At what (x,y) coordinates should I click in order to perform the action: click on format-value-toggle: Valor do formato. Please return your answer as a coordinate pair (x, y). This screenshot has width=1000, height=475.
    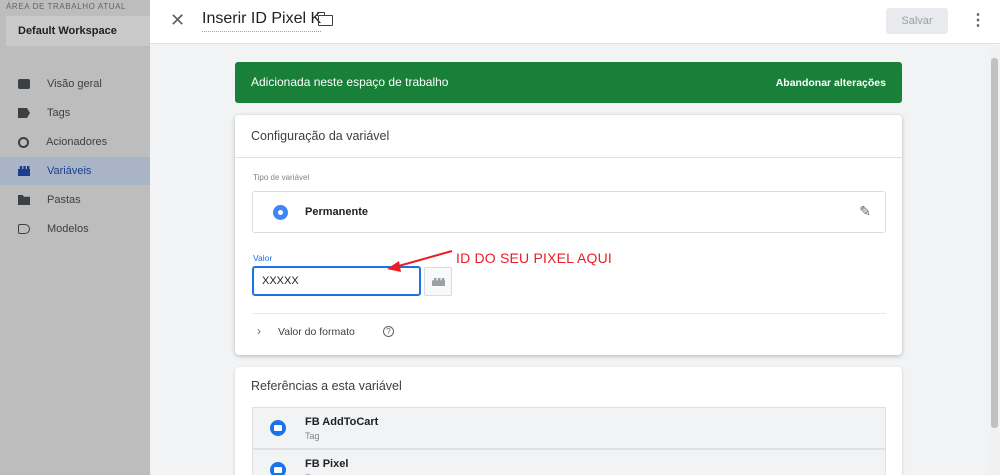
    Looking at the image, I should click on (316, 332).